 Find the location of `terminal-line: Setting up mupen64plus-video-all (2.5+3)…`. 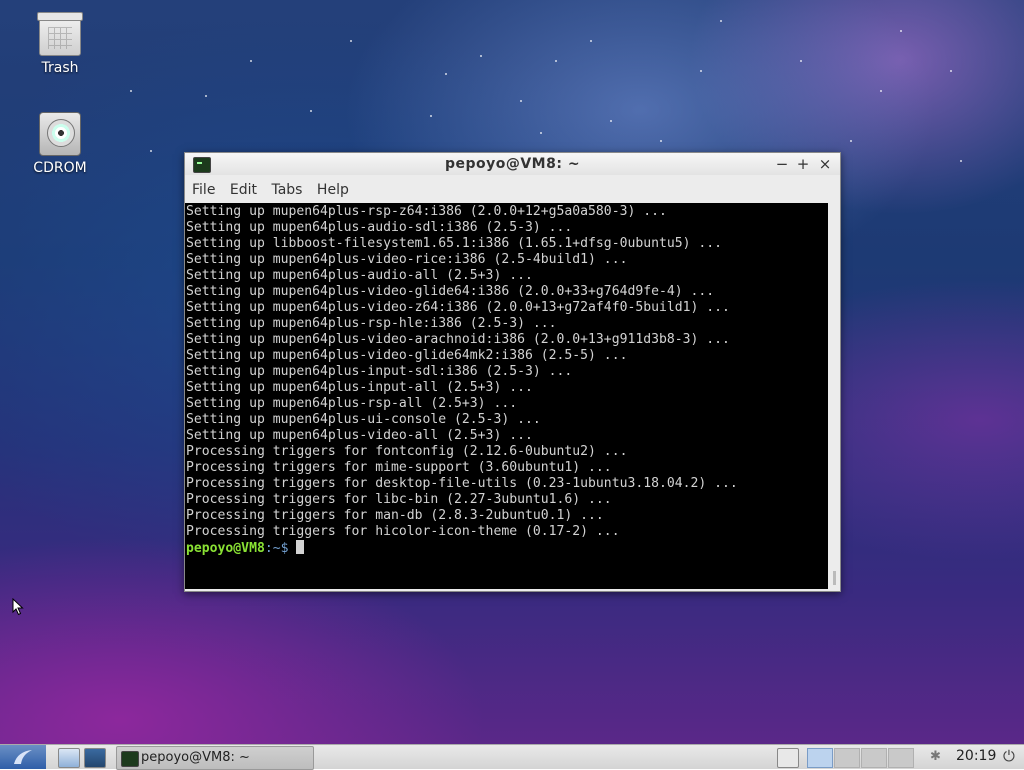

terminal-line: Setting up mupen64plus-video-all (2.5+3)… is located at coordinates (359, 435).